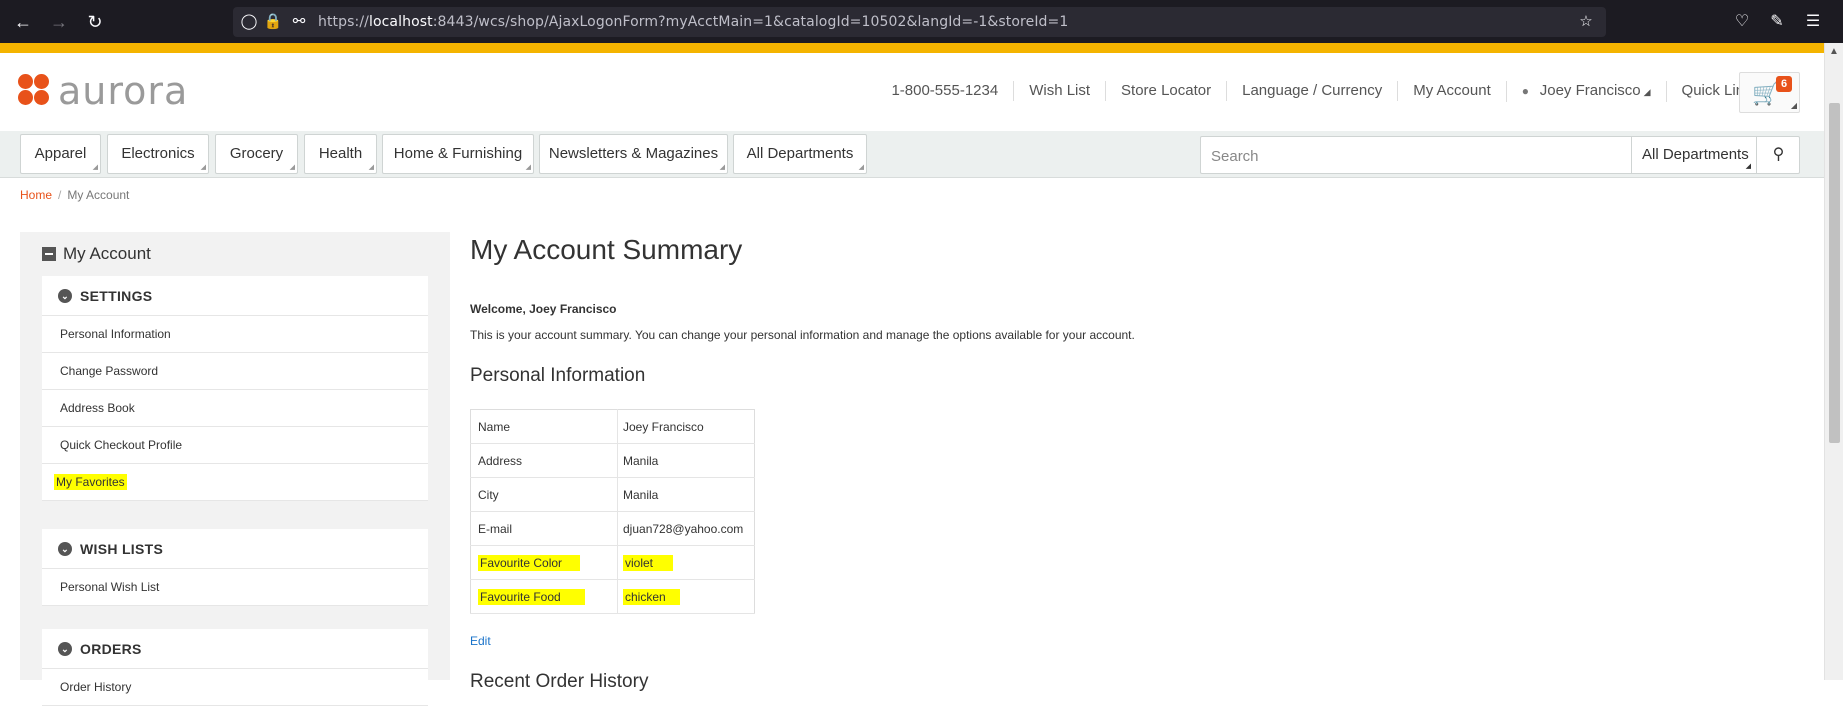 This screenshot has width=1843, height=706. I want to click on dept-tab-home-furnishing: Home & Furnishing ◢, so click(458, 154).